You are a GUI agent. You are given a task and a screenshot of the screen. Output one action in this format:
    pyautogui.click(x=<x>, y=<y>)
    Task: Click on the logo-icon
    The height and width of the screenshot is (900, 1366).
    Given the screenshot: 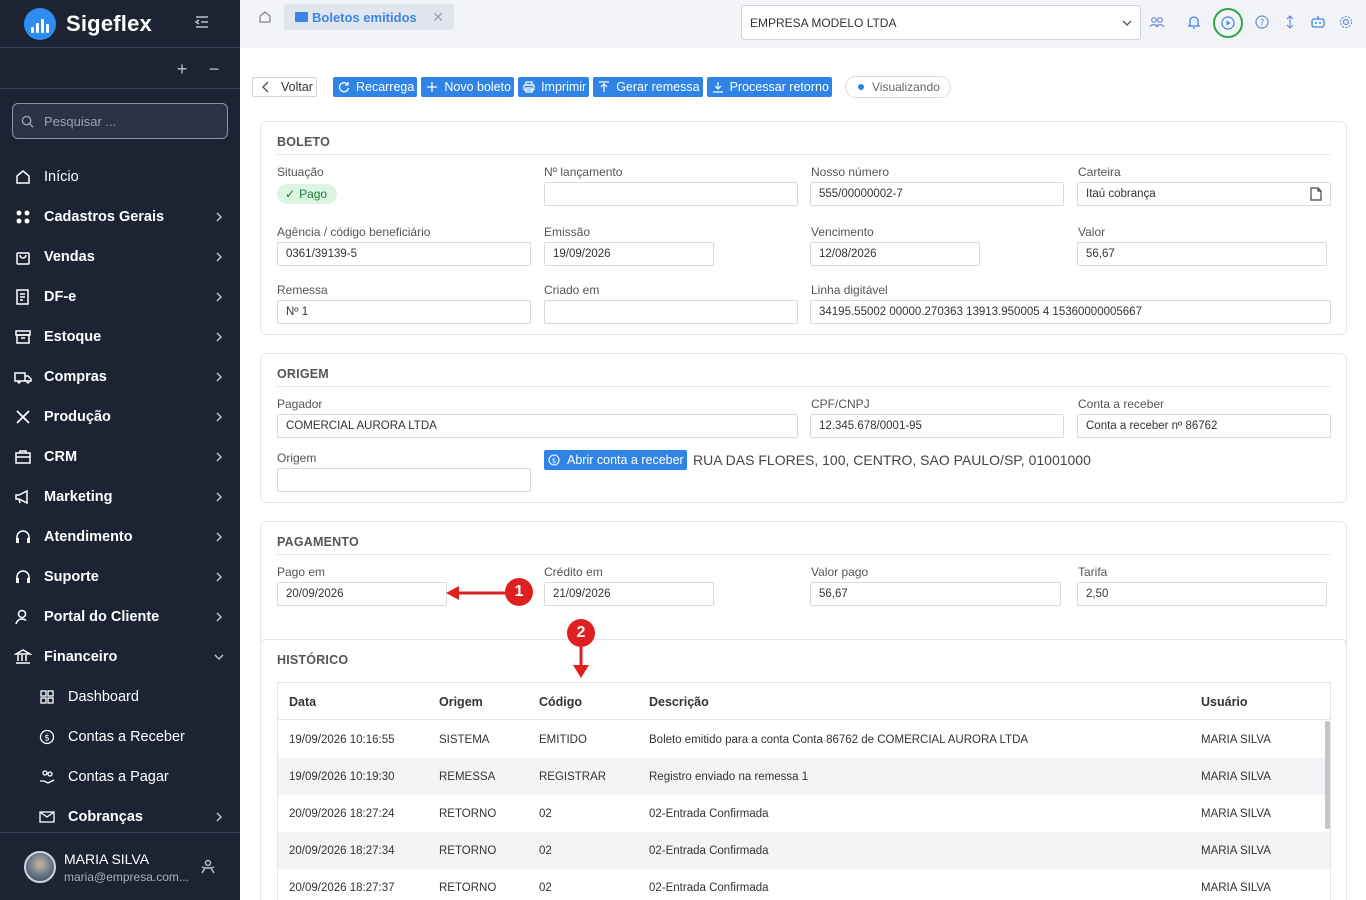 What is the action you would take?
    pyautogui.click(x=40, y=24)
    